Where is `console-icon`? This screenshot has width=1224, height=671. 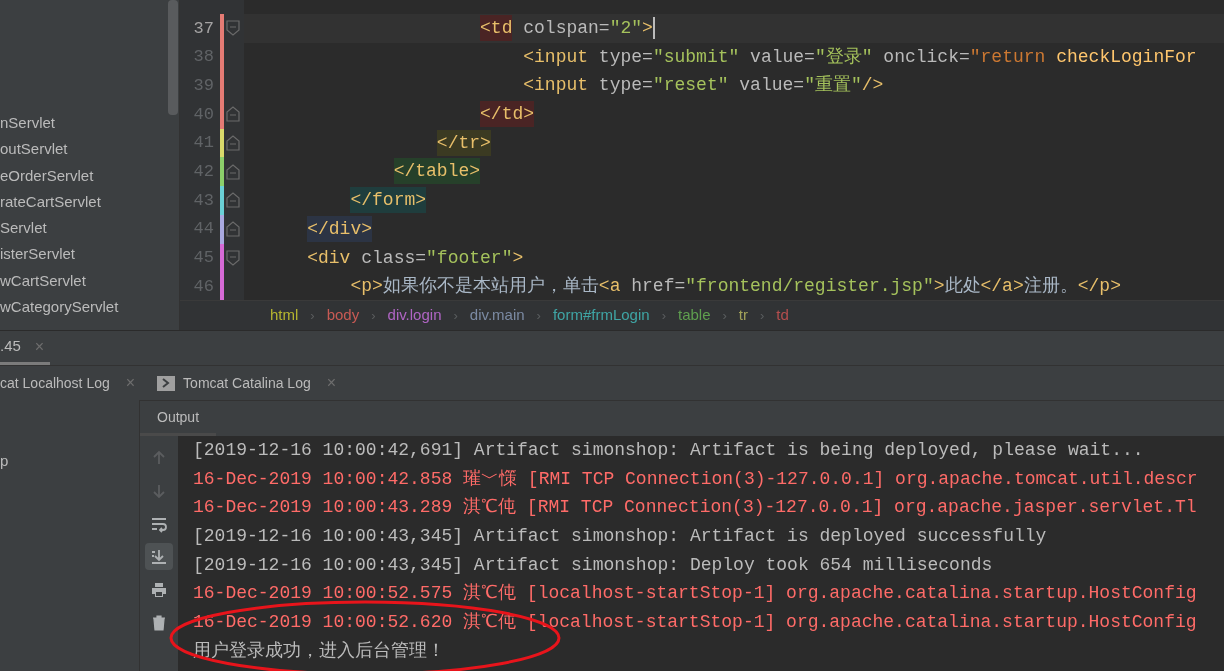 console-icon is located at coordinates (166, 383).